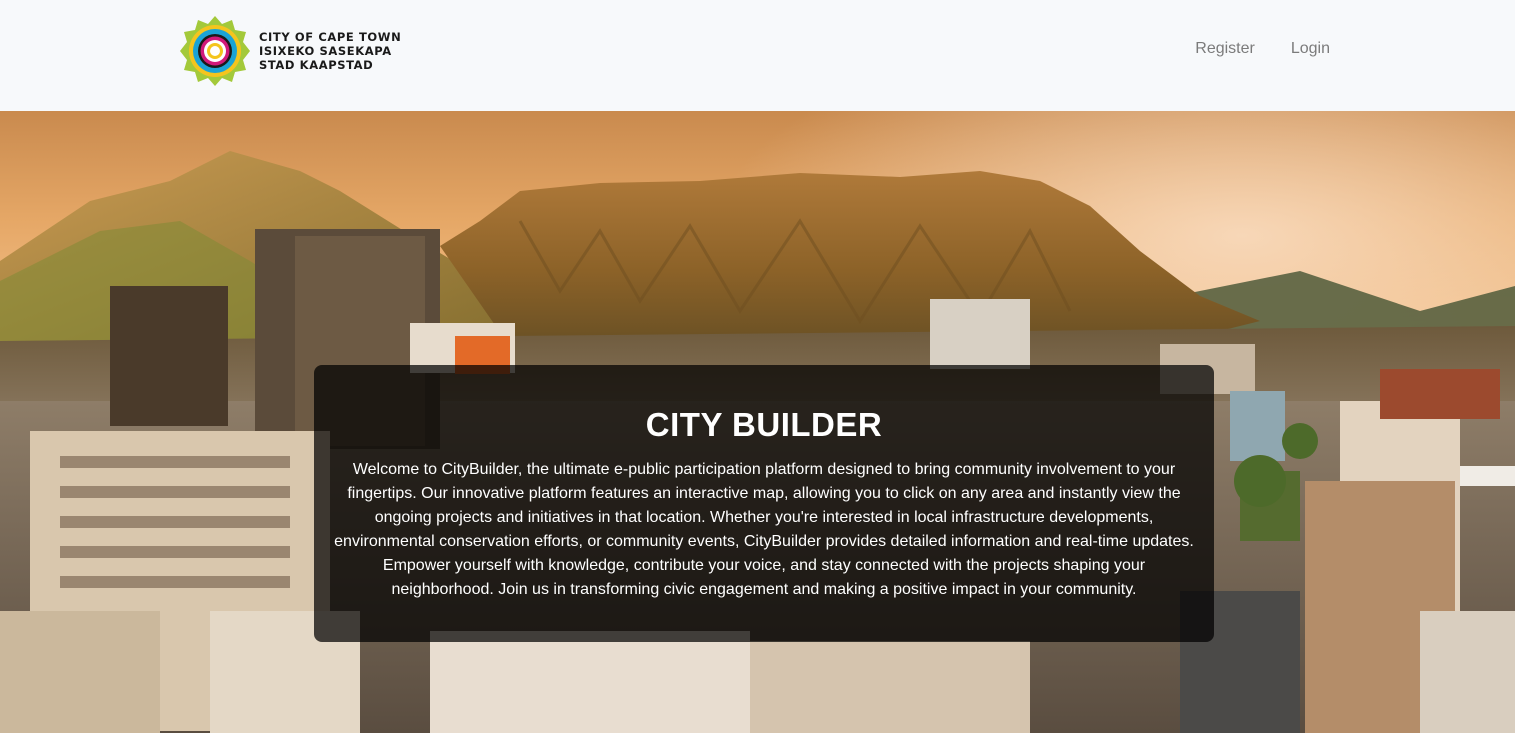 This screenshot has height=733, width=1515. Describe the element at coordinates (316, 65) in the screenshot. I see `brand-line-afrikaans: STAD KAAPSTAD` at that location.